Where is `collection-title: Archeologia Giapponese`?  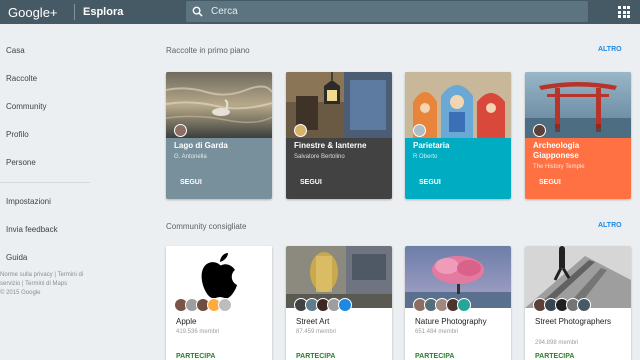
collection-title: Archeologia Giapponese is located at coordinates (580, 151).